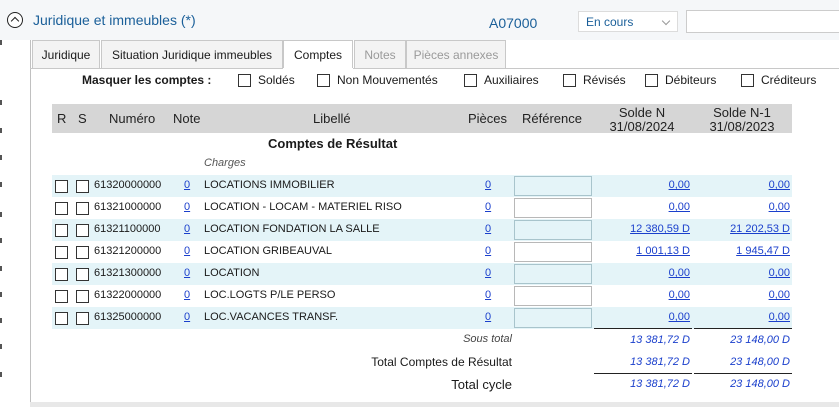  I want to click on col-note: Note, so click(186, 118).